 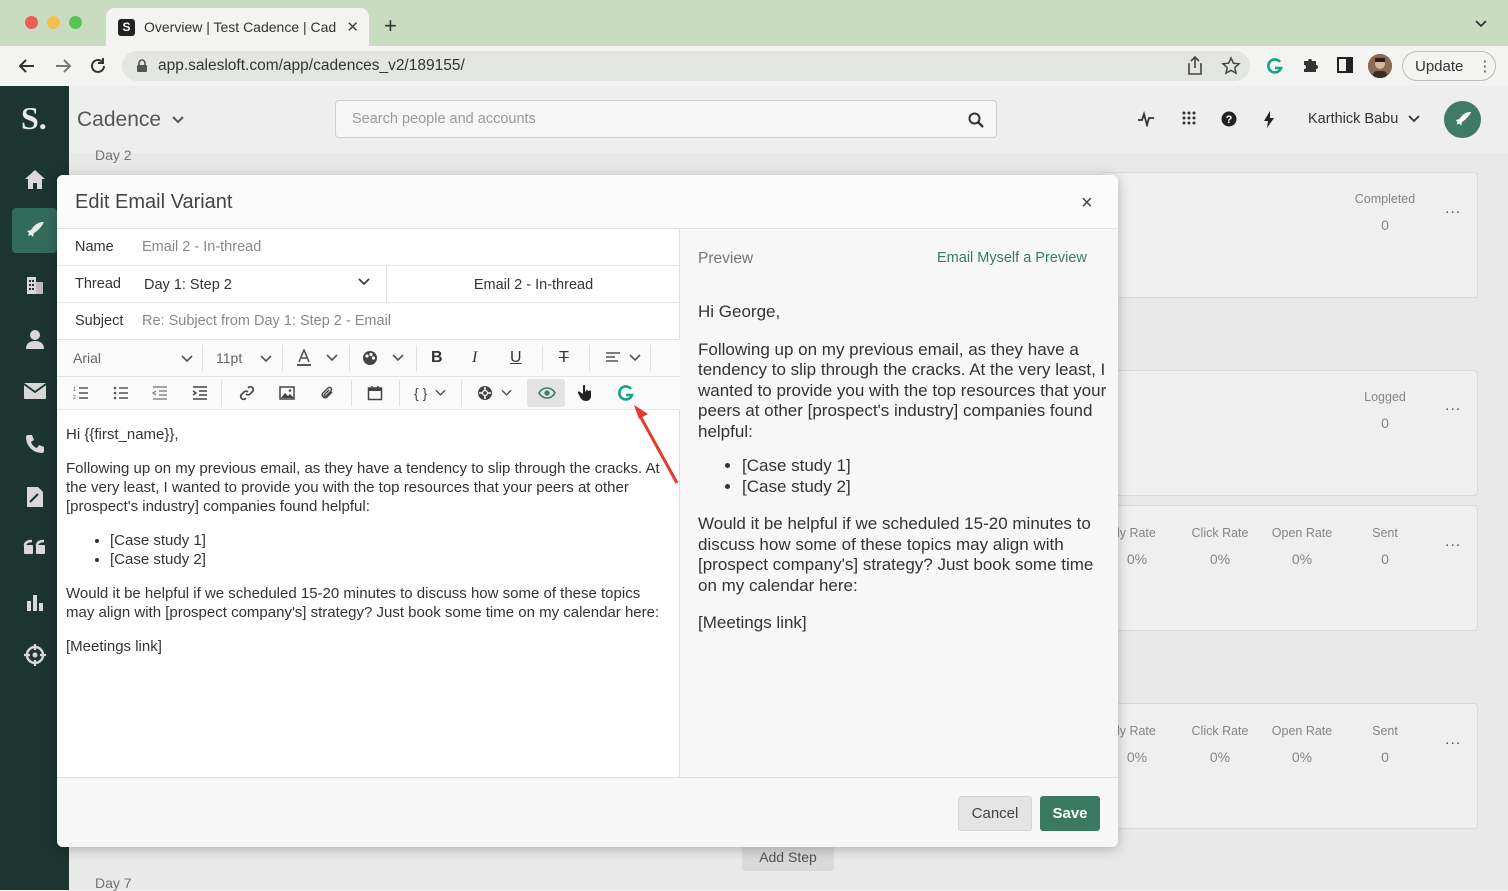 I want to click on back-arrow-icon, so click(x=27, y=66).